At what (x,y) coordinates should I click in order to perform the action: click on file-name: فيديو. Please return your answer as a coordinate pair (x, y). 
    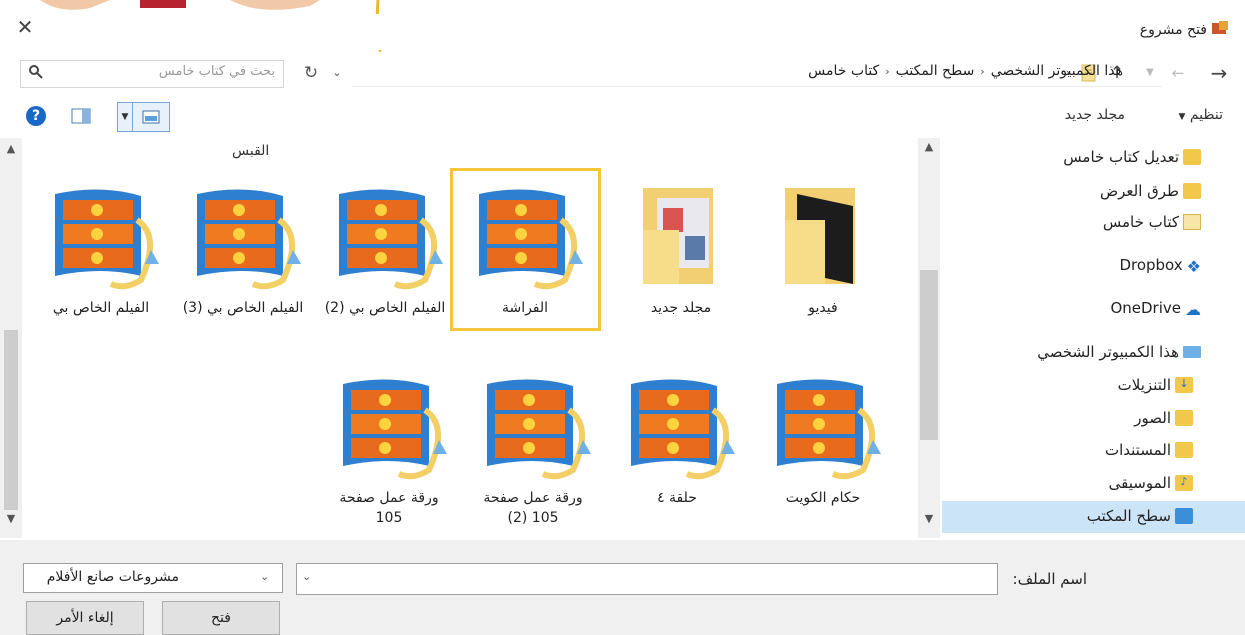
    Looking at the image, I should click on (823, 308).